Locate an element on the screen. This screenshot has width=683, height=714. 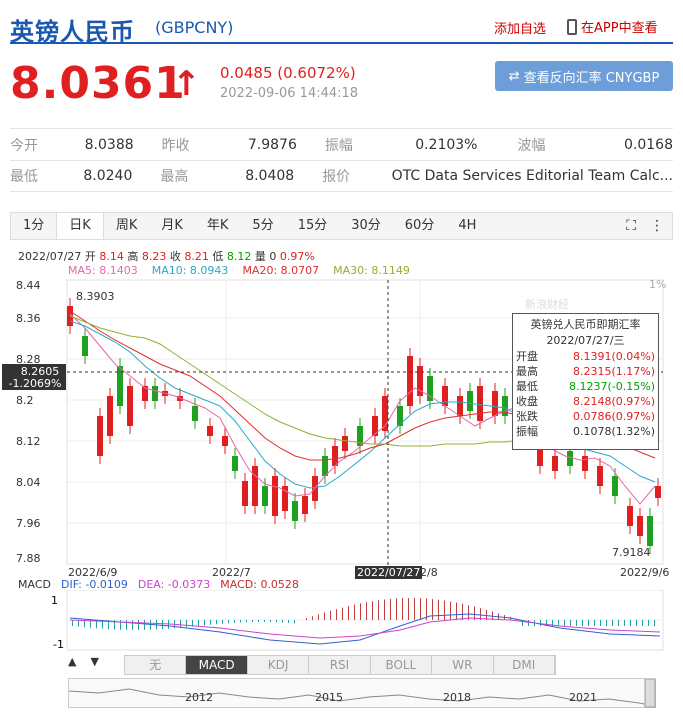
reverse-rate-button: ⇄ 查看反向汇率 CNYGBP is located at coordinates (584, 76).